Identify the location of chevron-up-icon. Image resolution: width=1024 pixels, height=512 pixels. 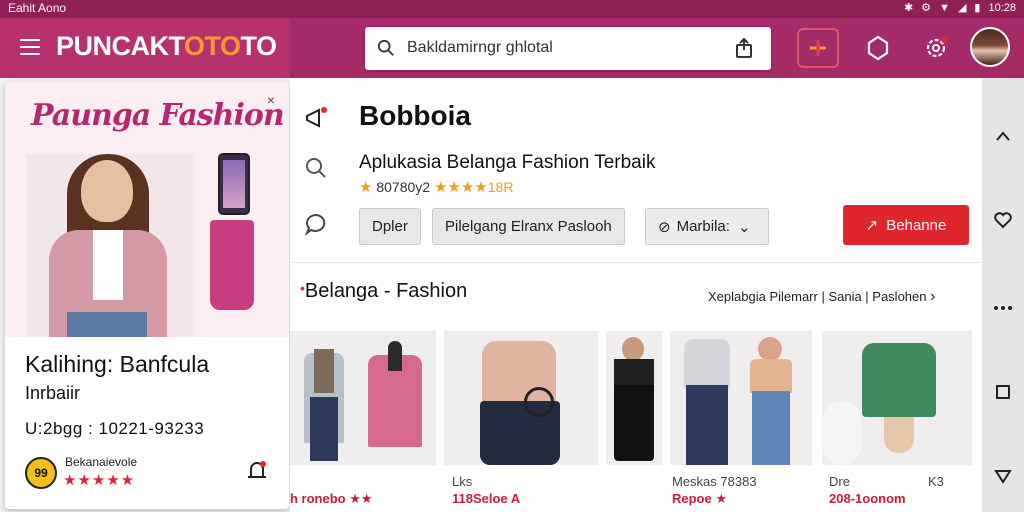
(1003, 136).